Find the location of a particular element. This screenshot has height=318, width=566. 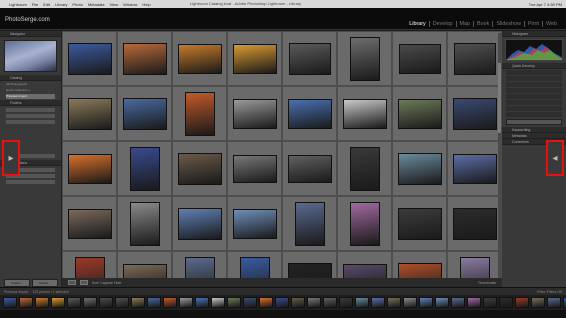

menu-window: Window is located at coordinates (130, 4).